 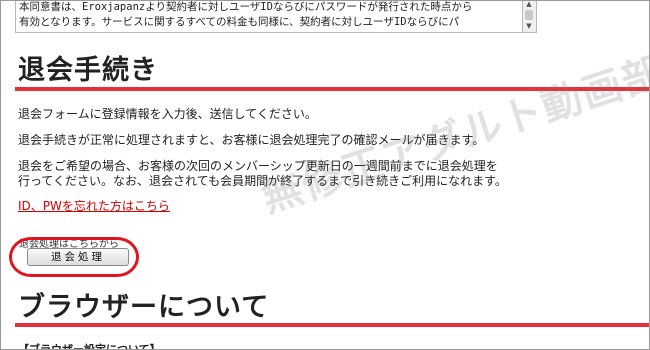 I want to click on withdraw-button: 退会処理, so click(x=78, y=257).